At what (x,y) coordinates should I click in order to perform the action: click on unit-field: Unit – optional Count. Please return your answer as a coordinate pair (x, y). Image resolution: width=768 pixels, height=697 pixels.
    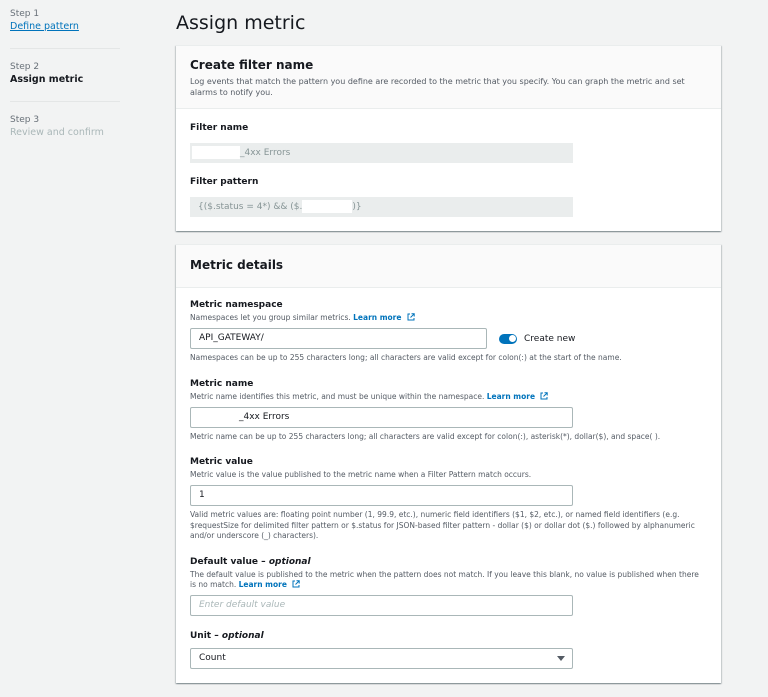
    Looking at the image, I should click on (448, 649).